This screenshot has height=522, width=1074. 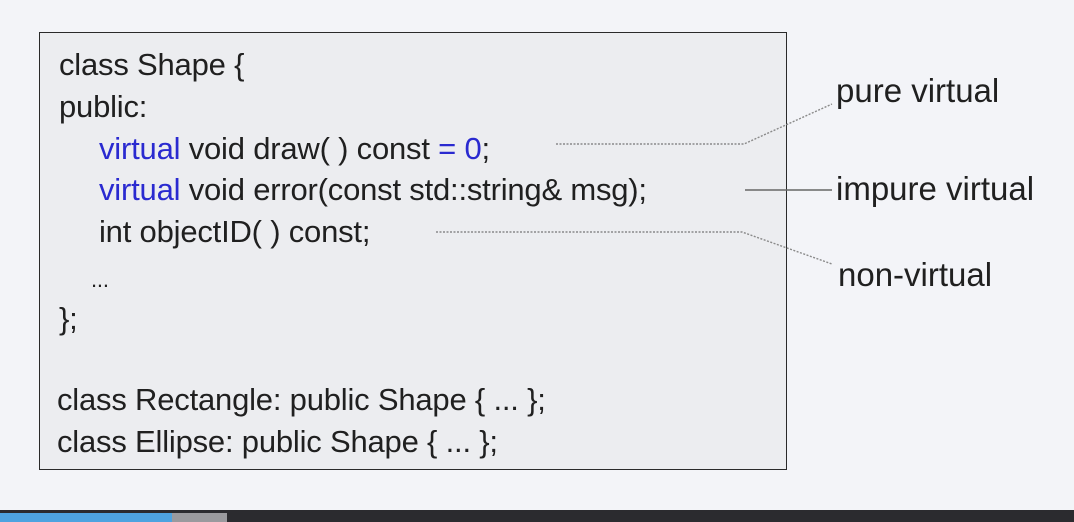 What do you see at coordinates (277, 441) in the screenshot?
I see `code-line-ellipse: class Ellipse: public Shape { ... };` at bounding box center [277, 441].